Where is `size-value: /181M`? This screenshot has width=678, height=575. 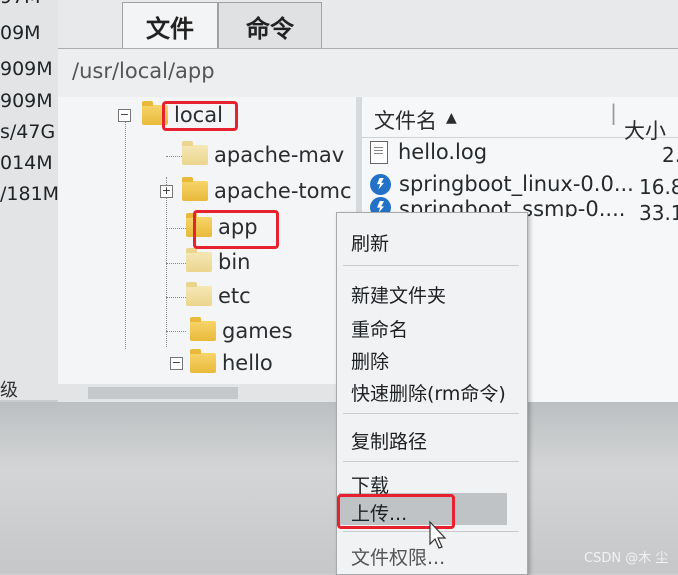
size-value: /181M is located at coordinates (30, 194).